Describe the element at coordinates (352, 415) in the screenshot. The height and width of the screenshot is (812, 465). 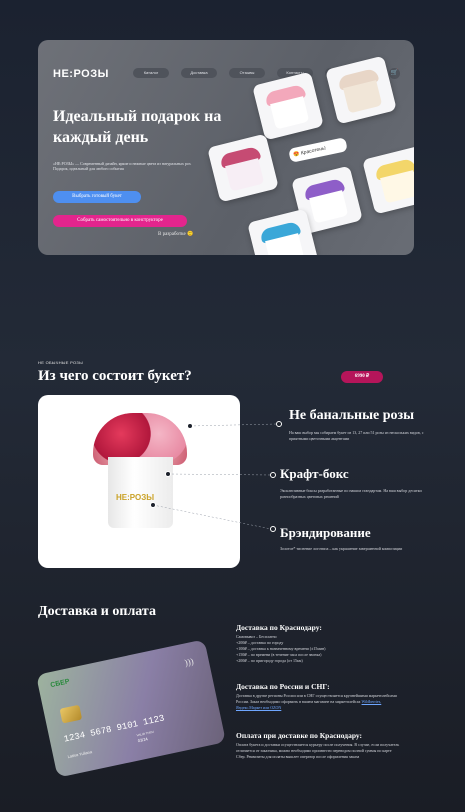
I see `feature-title-roses: Не банальные розы` at that location.